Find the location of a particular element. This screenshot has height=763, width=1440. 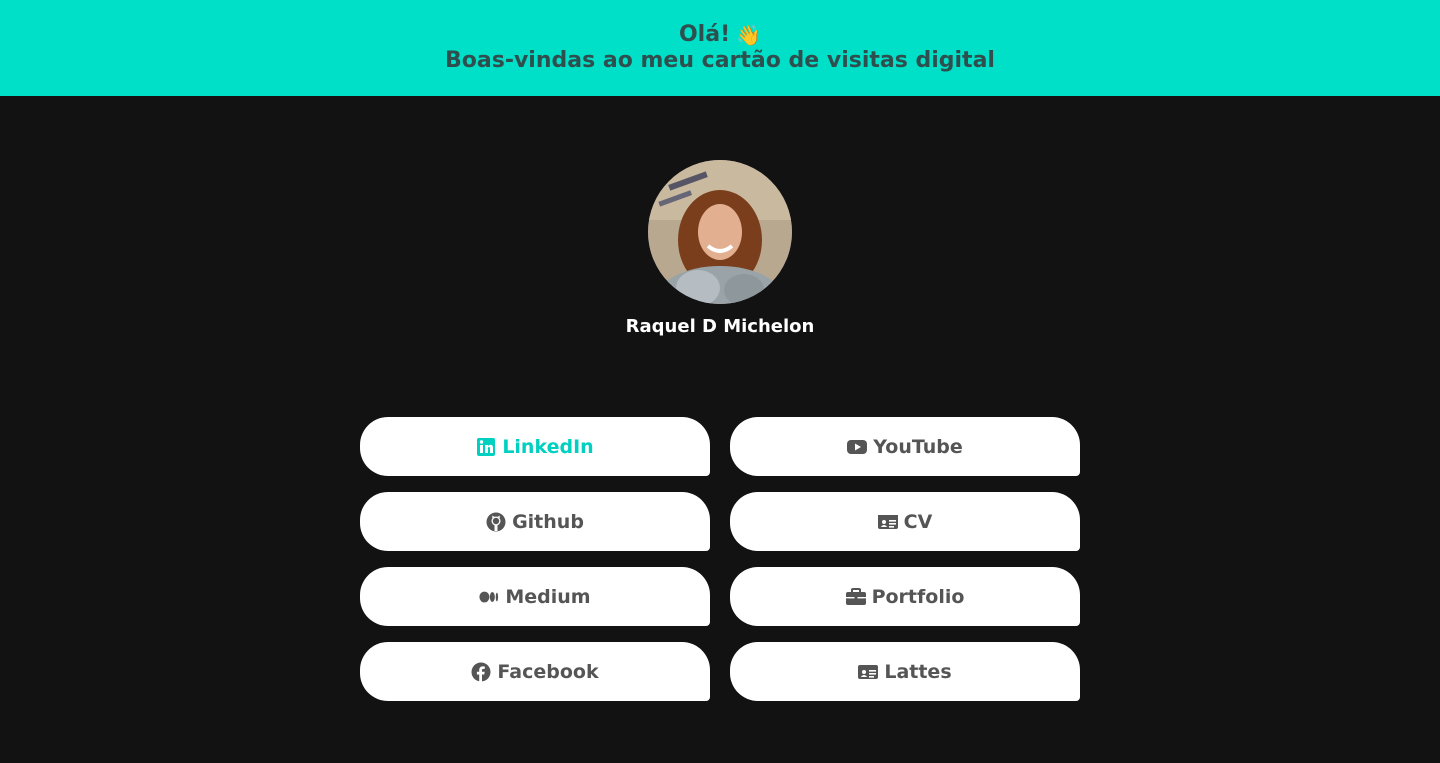

medium-link: Medium is located at coordinates (535, 596).